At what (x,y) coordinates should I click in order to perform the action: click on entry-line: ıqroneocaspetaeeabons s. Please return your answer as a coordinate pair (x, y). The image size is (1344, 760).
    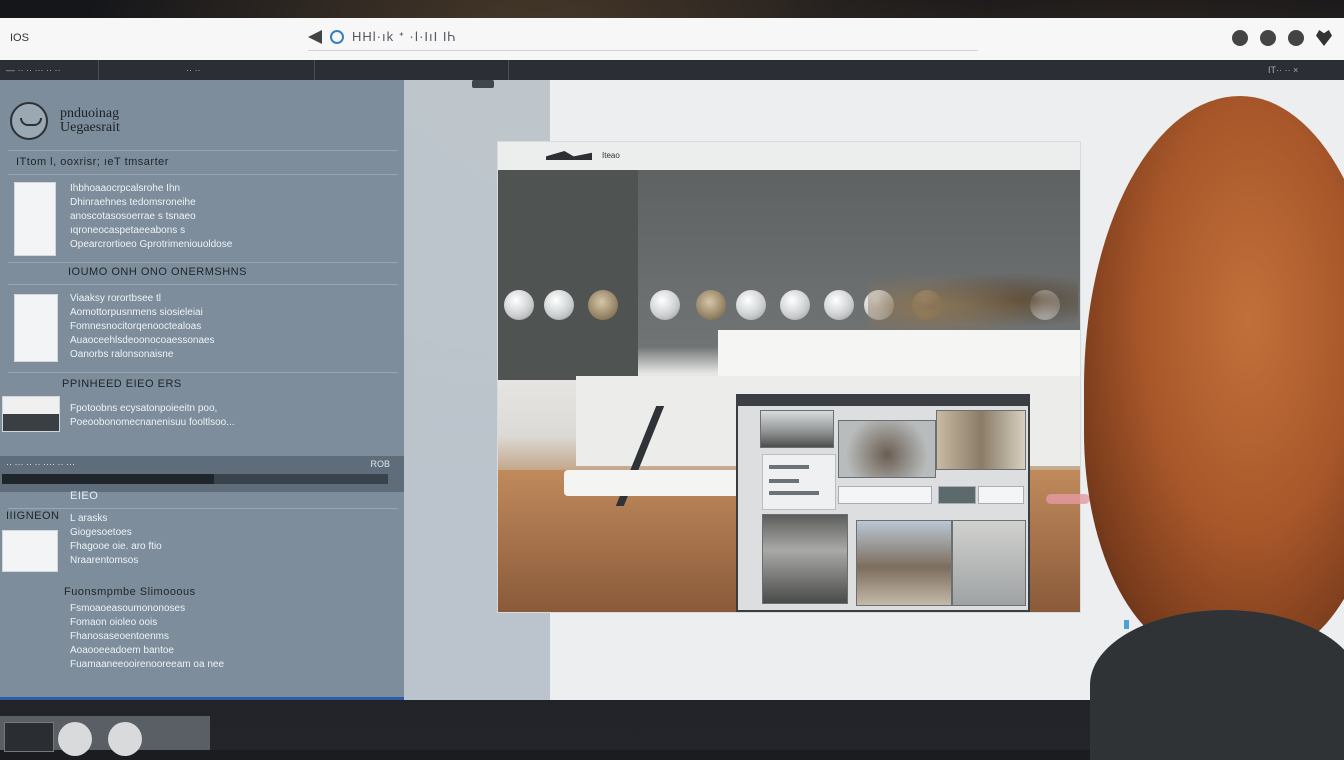
    Looking at the image, I should click on (128, 230).